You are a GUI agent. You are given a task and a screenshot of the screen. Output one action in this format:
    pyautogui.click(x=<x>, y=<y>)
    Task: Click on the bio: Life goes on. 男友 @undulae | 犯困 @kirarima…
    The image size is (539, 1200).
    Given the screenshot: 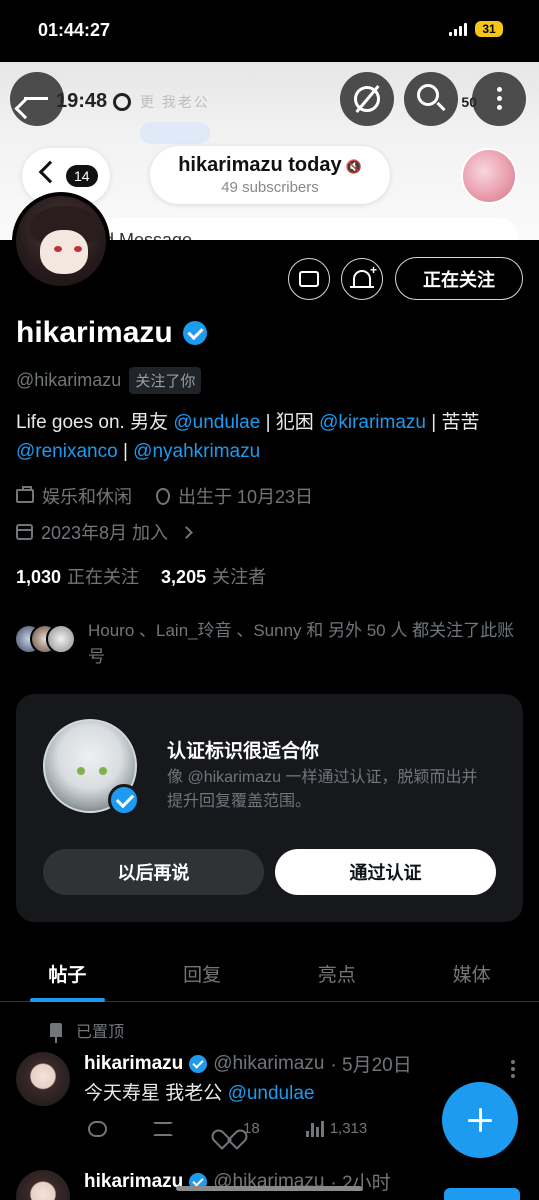 What is the action you would take?
    pyautogui.click(x=270, y=437)
    